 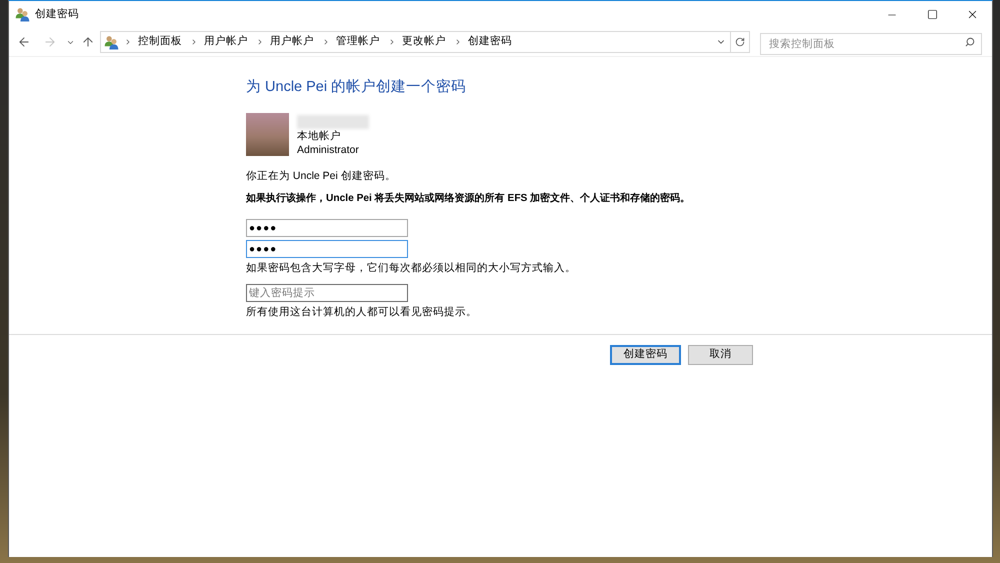 I want to click on create-password-button: 创建密码, so click(x=645, y=355).